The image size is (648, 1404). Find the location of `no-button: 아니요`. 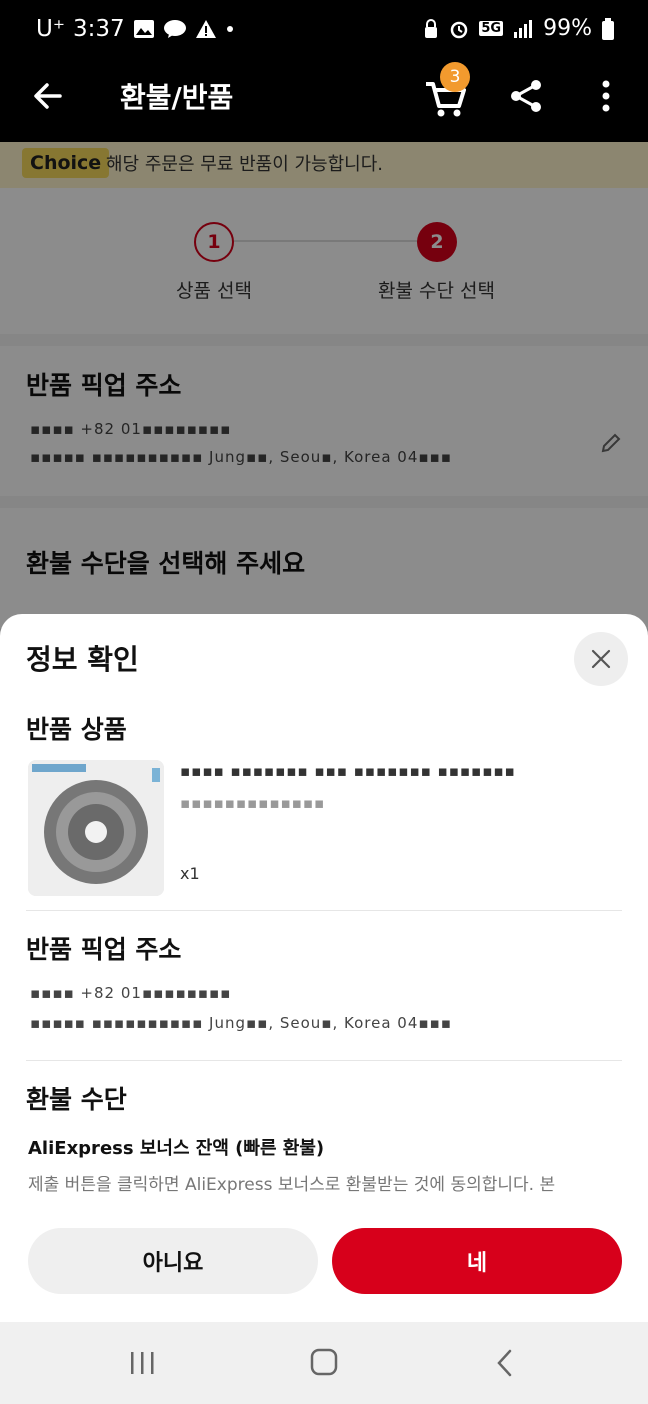

no-button: 아니요 is located at coordinates (173, 1261).